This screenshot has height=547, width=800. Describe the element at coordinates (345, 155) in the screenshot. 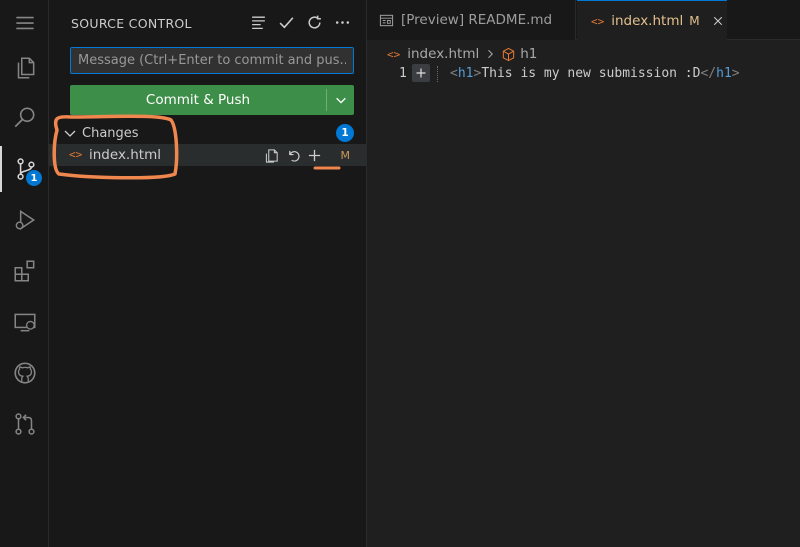

I see `file-status-badge: M` at that location.